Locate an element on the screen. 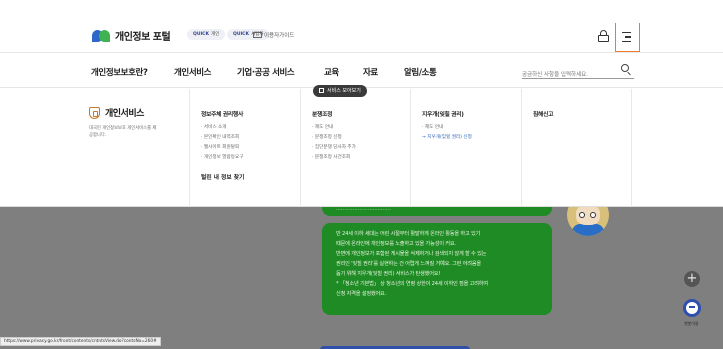 This screenshot has width=723, height=349. column-heading: 정보주체 권리행사 is located at coordinates (250, 113).